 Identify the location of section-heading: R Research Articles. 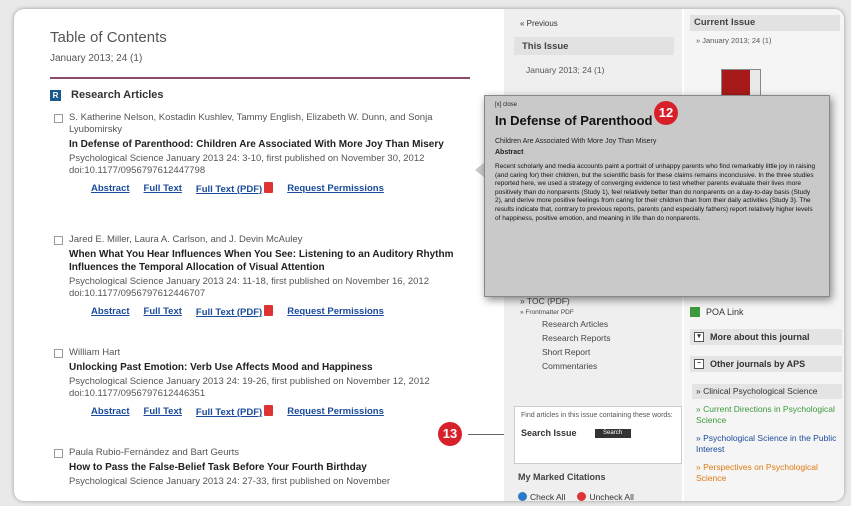
(107, 95).